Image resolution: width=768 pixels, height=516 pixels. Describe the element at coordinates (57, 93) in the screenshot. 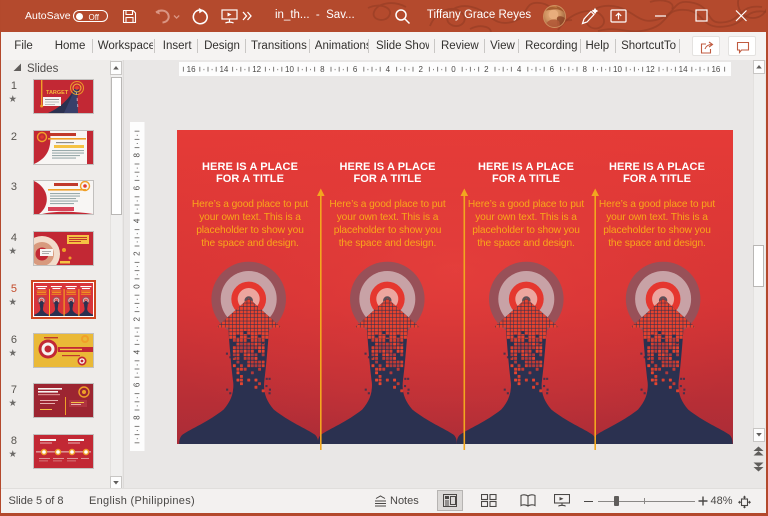

I see `svg-text: TARGET` at that location.